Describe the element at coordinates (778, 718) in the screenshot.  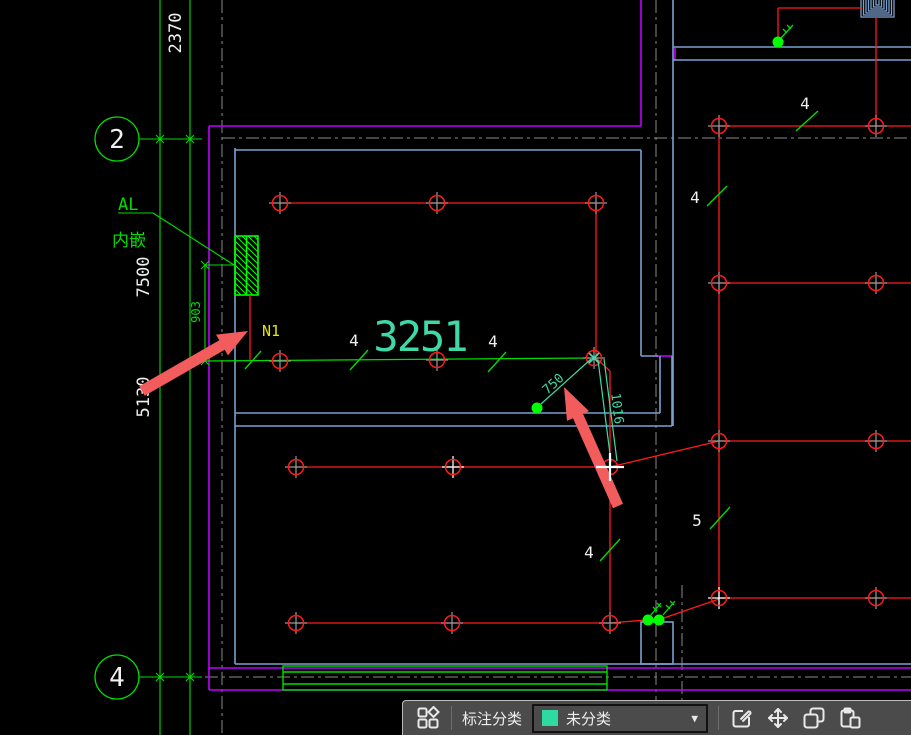
I see `move-icon` at that location.